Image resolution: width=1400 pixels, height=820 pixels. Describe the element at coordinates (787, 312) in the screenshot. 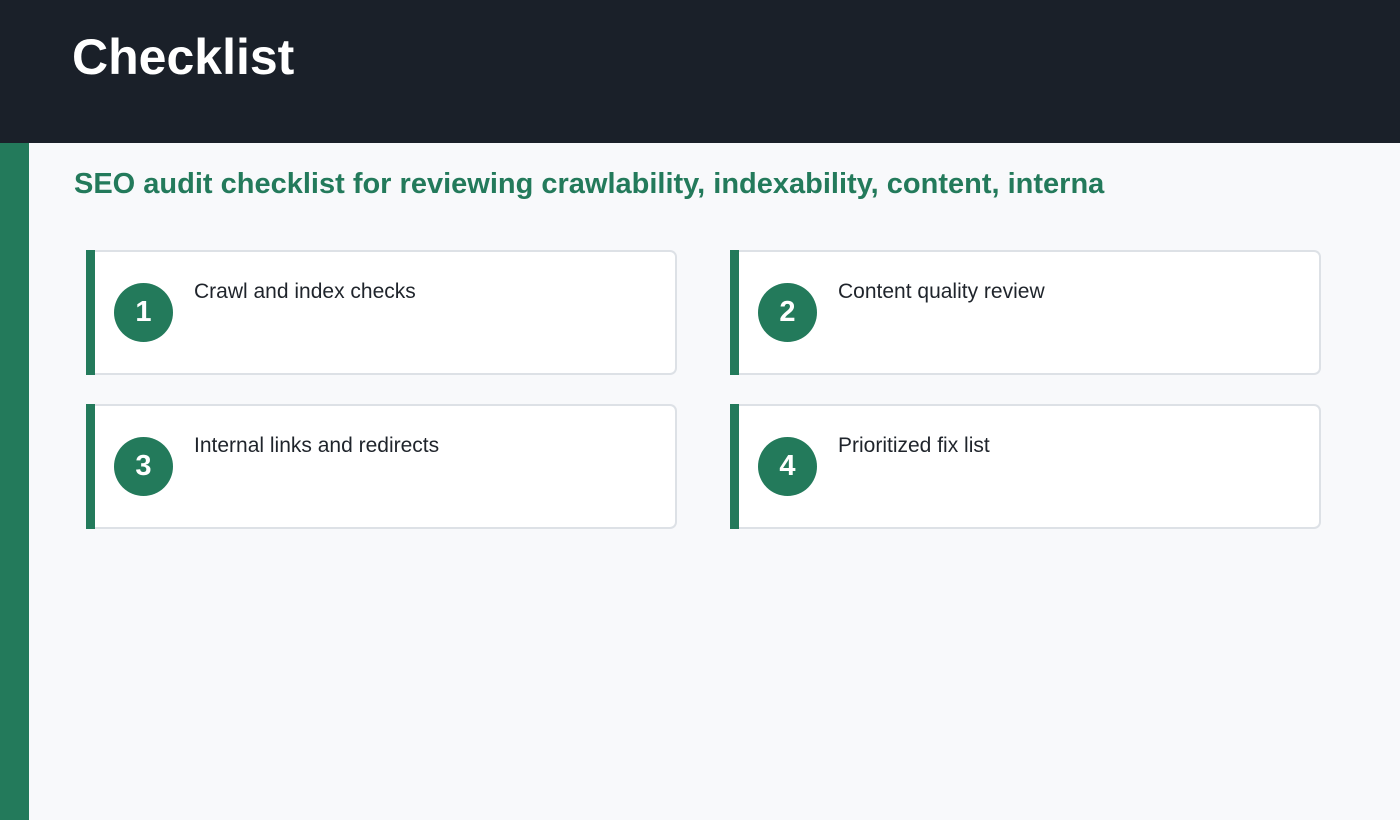

I see `step-number-badge: 2` at that location.